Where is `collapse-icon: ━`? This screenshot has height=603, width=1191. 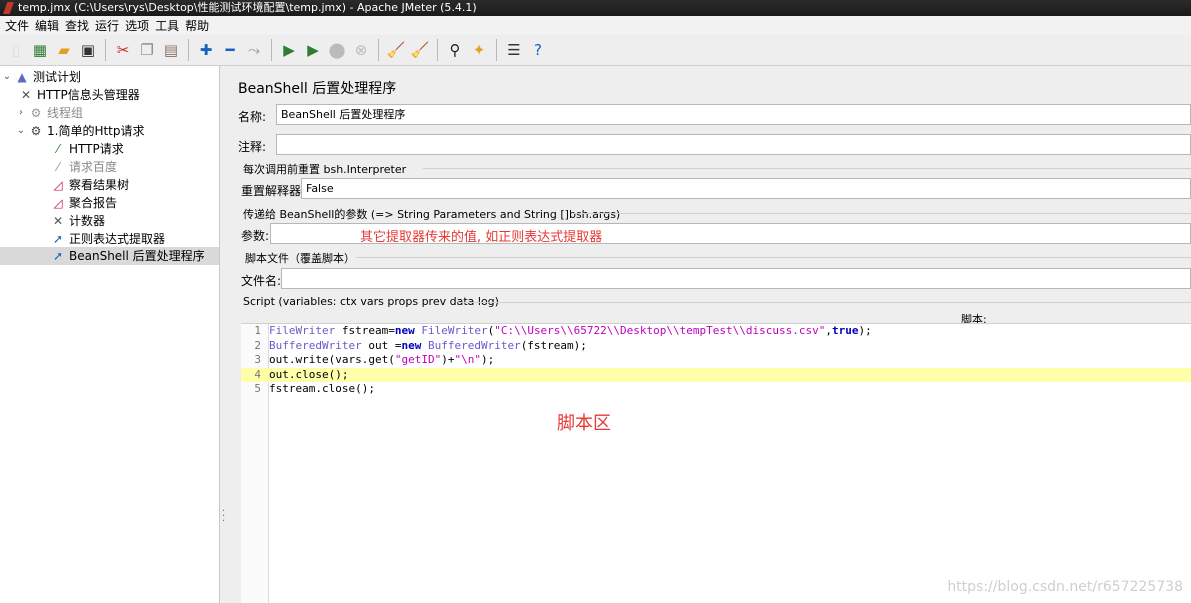
collapse-icon: ━ is located at coordinates (230, 50).